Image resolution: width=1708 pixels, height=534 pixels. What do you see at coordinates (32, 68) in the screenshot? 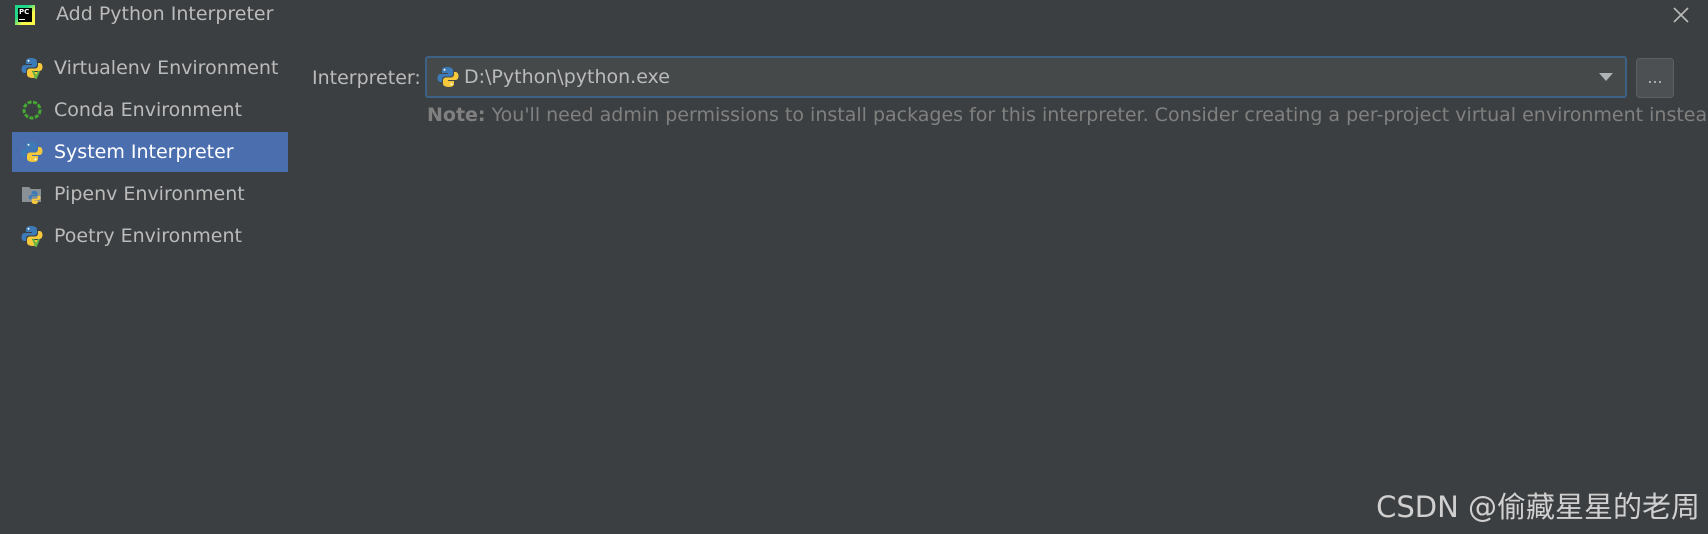
I see `python-virtualenv-icon` at bounding box center [32, 68].